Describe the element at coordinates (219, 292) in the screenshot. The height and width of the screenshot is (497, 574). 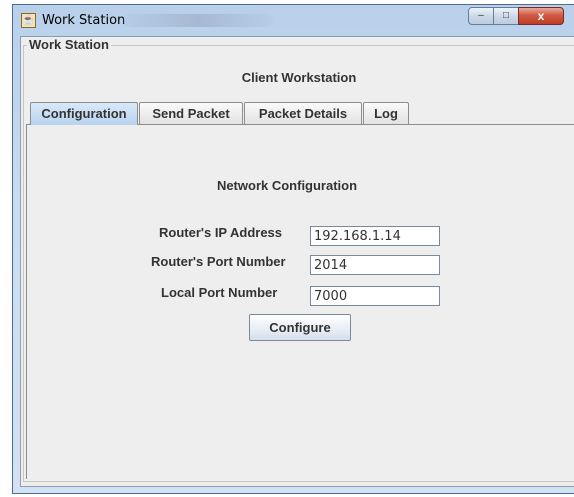
I see `local-port-label: Local Port Number` at that location.